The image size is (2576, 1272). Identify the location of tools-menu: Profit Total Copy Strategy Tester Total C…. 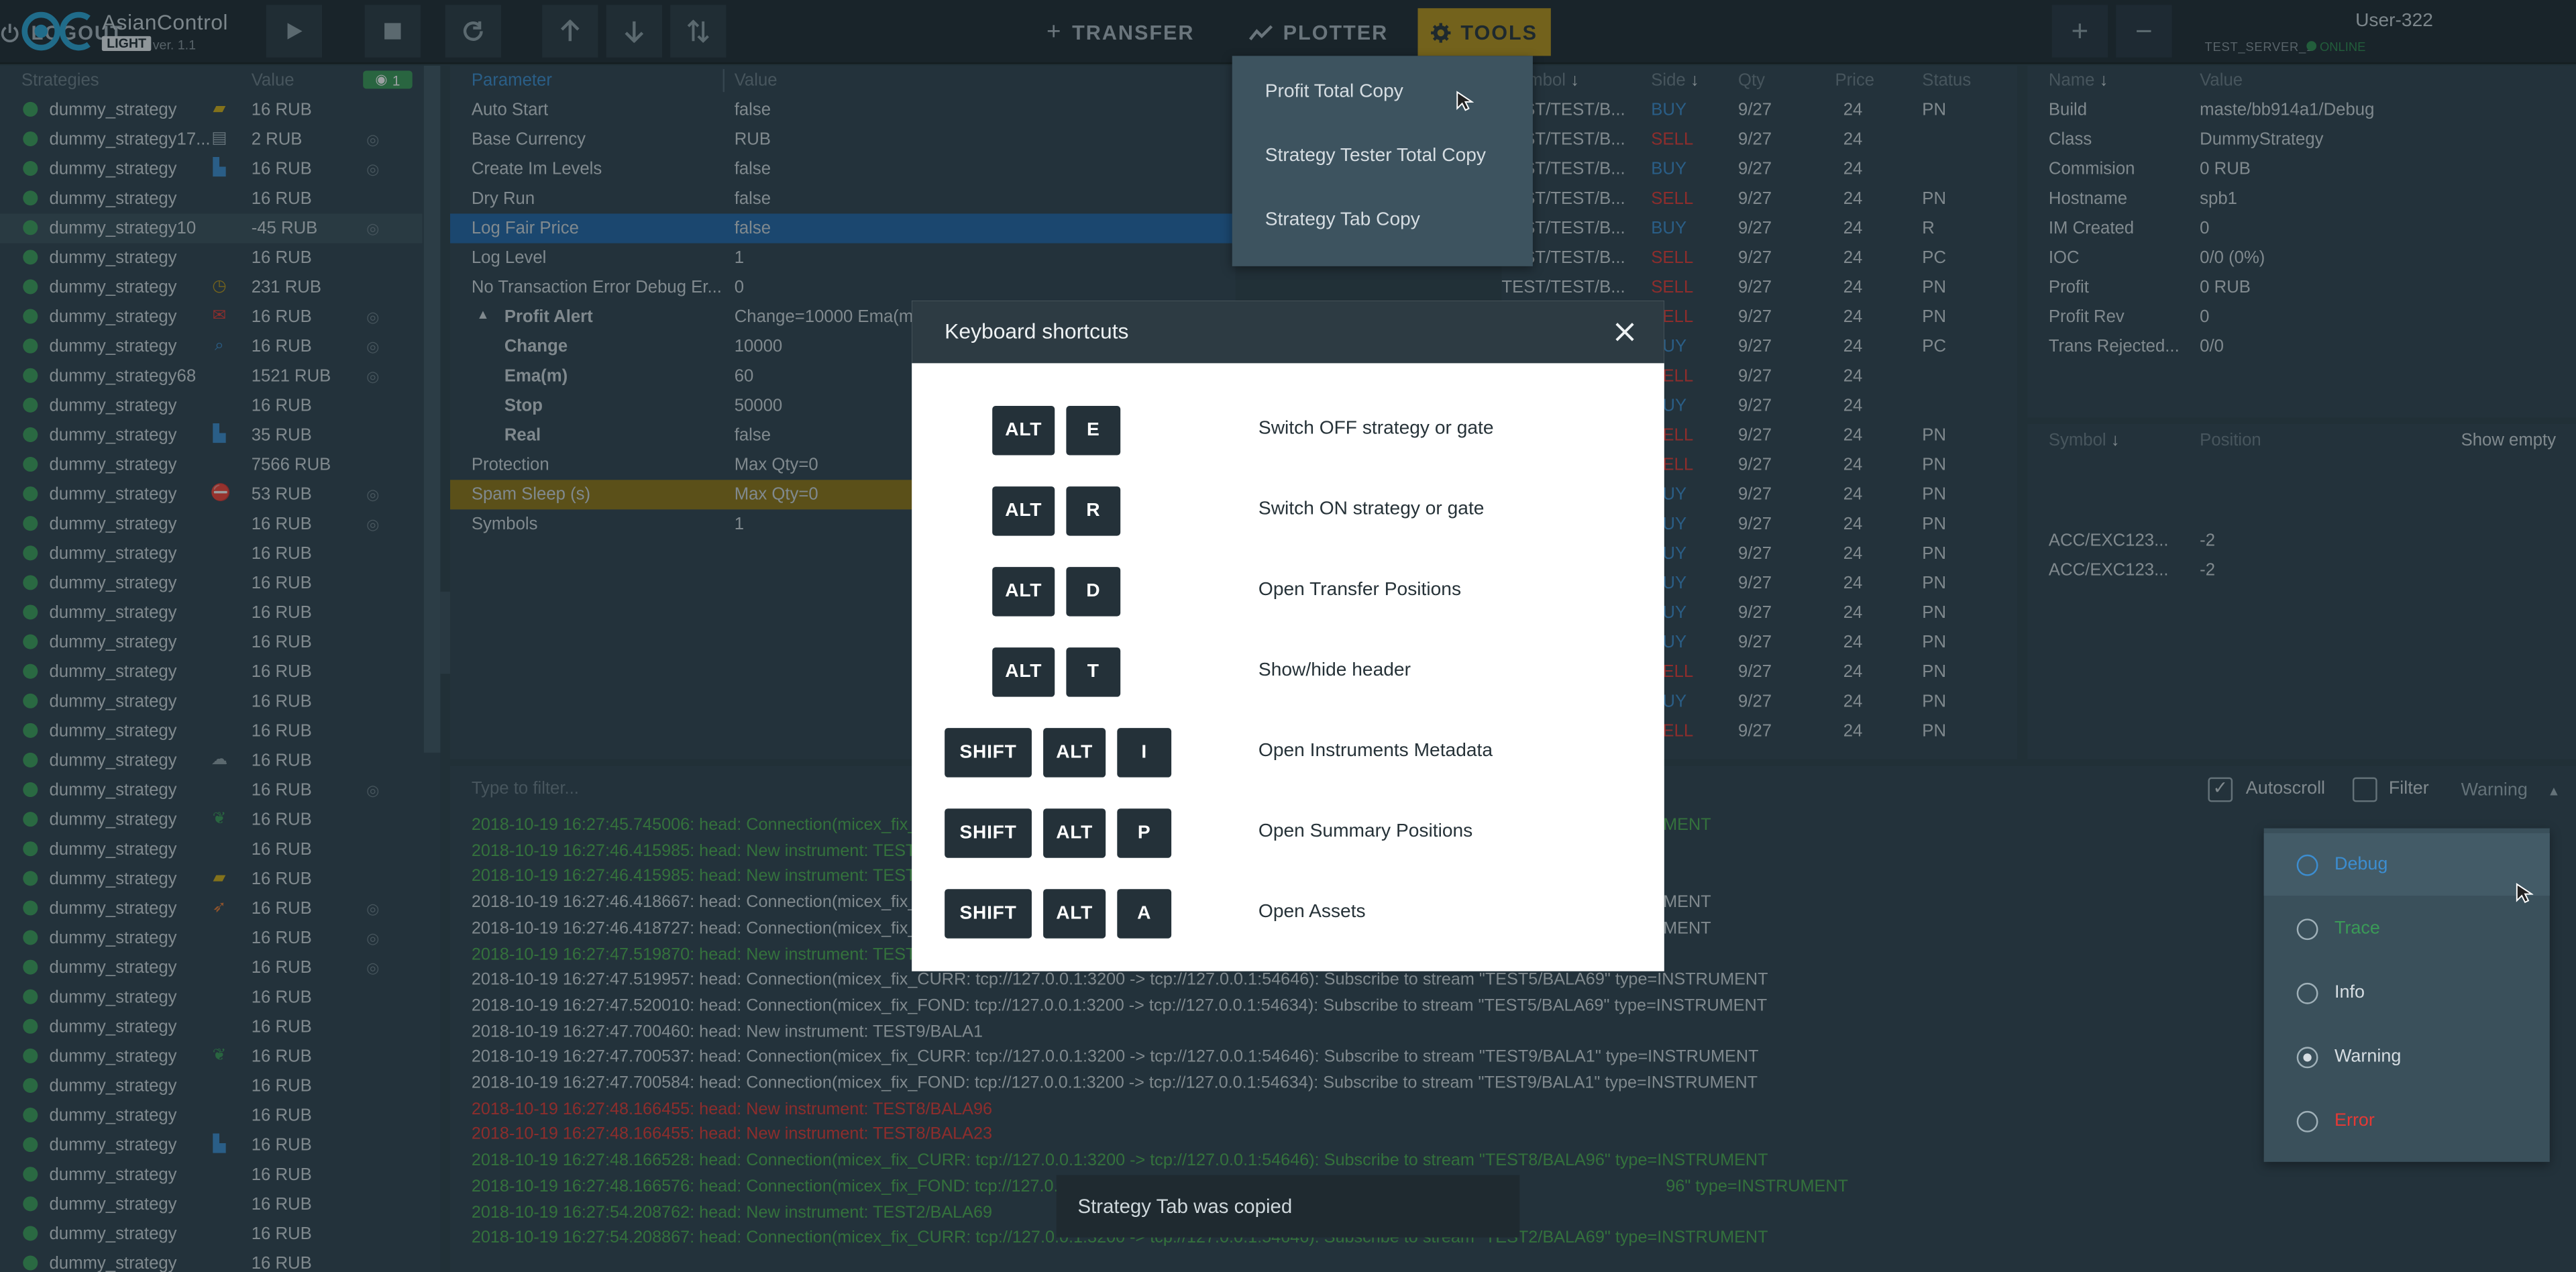
(1382, 161).